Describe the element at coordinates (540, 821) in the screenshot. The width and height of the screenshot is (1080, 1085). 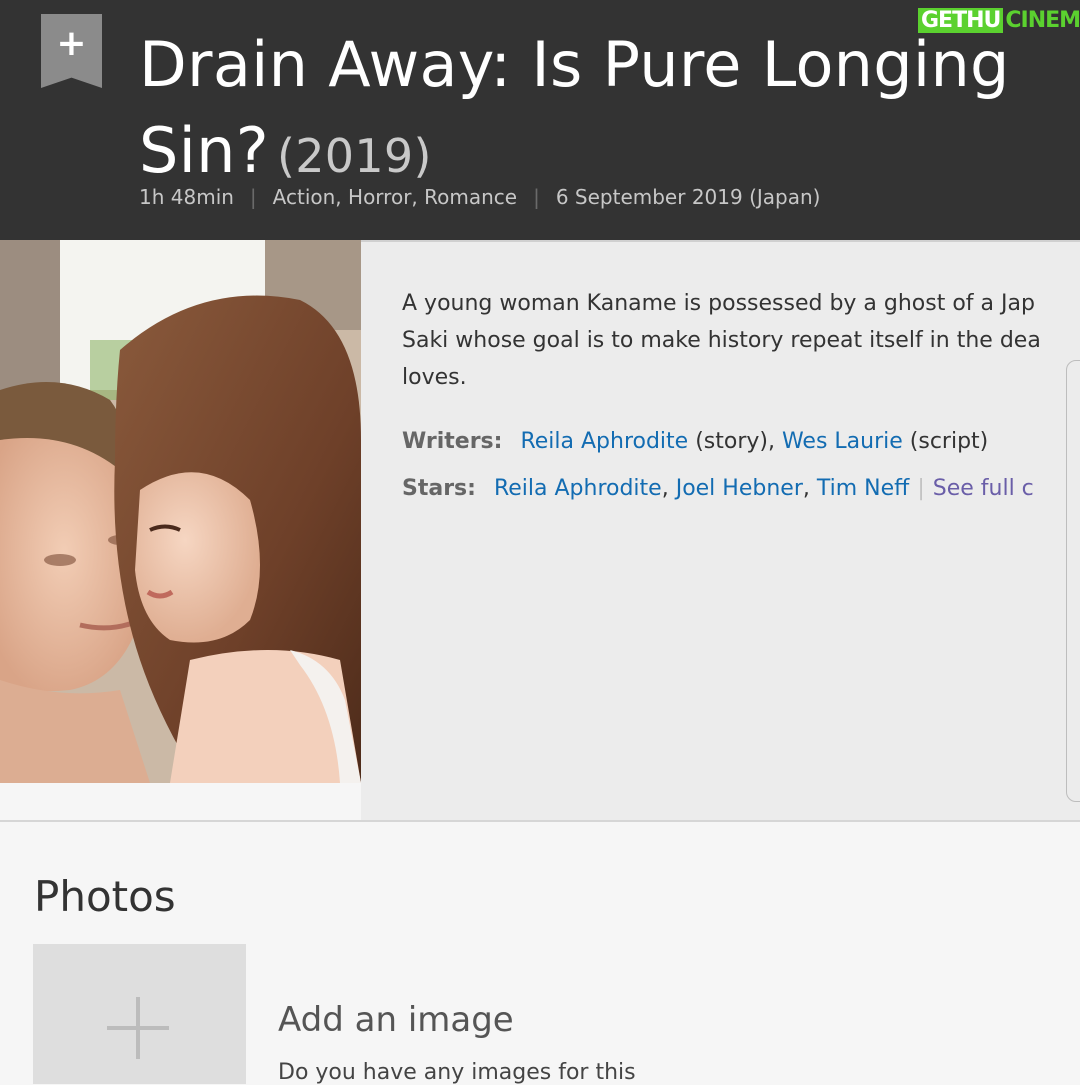
I see `section-divider` at that location.